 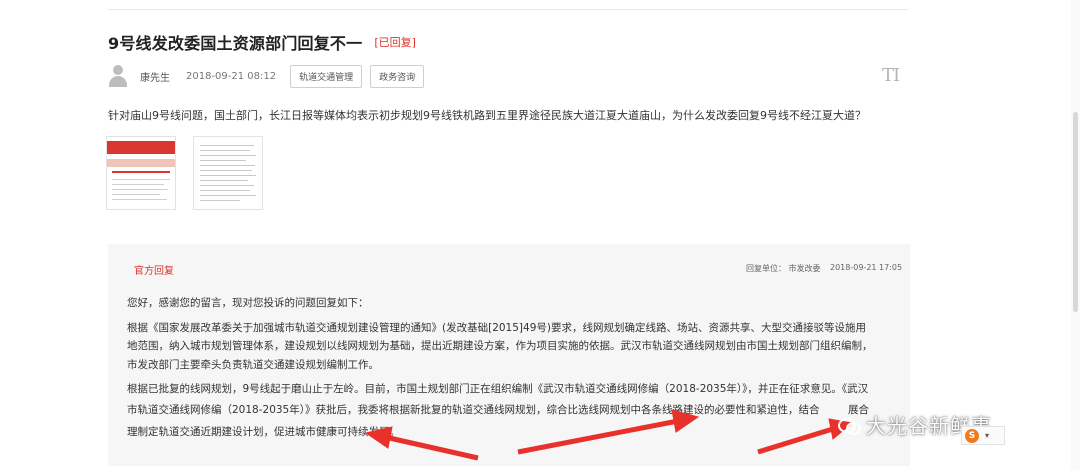 What do you see at coordinates (983, 435) in the screenshot?
I see `input-method-toolbar: S ▾` at bounding box center [983, 435].